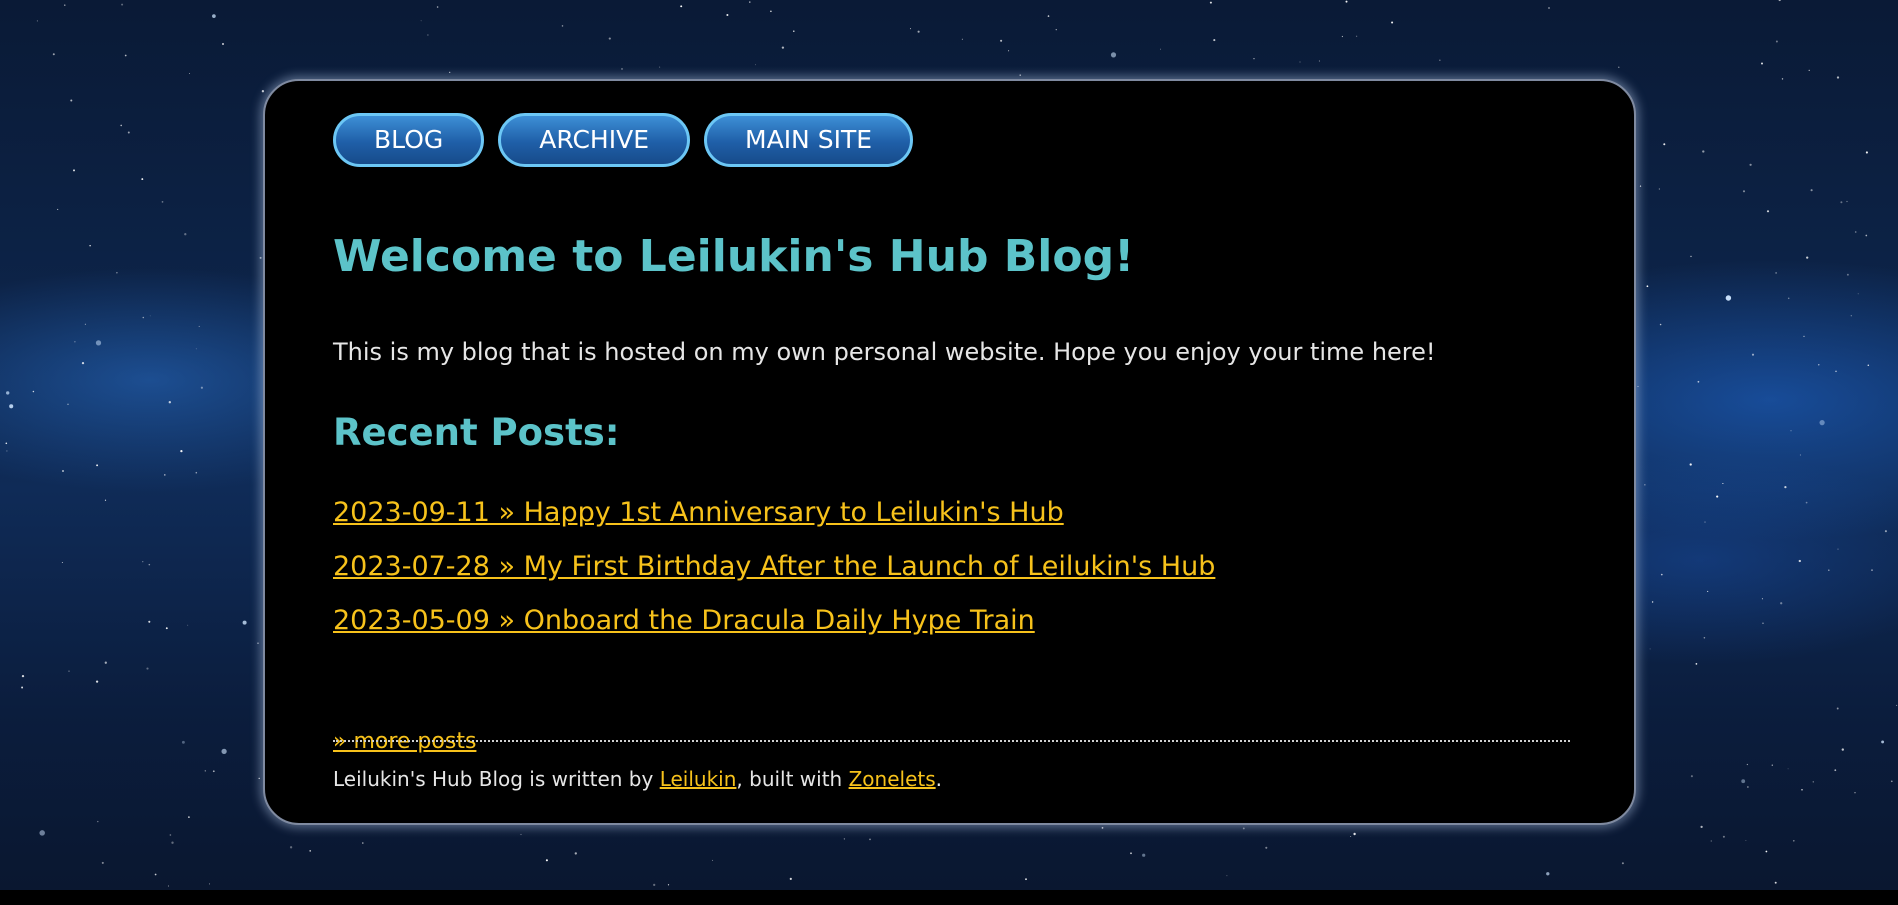 This screenshot has width=1898, height=905. Describe the element at coordinates (496, 779) in the screenshot. I see `footer-text-before: Leilukin's Hub Blog is written by` at that location.